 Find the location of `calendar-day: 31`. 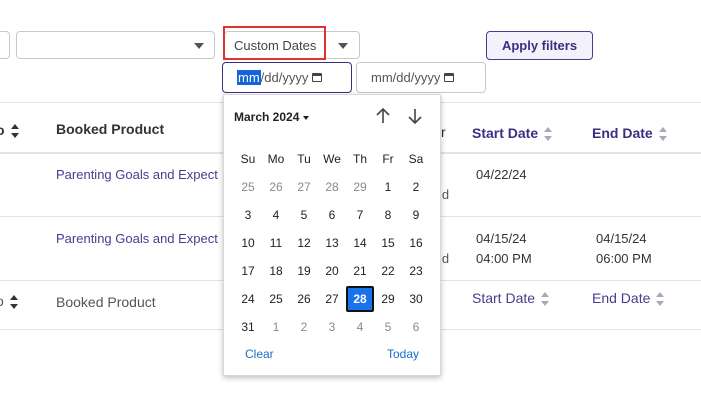

calendar-day: 31 is located at coordinates (248, 327).